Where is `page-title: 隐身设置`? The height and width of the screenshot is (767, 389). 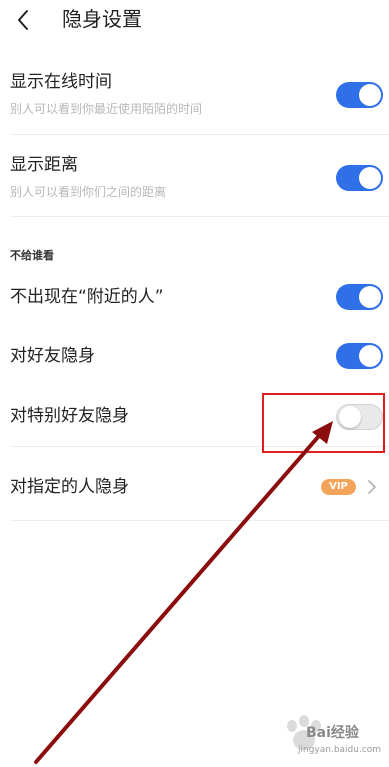 page-title: 隐身设置 is located at coordinates (102, 19).